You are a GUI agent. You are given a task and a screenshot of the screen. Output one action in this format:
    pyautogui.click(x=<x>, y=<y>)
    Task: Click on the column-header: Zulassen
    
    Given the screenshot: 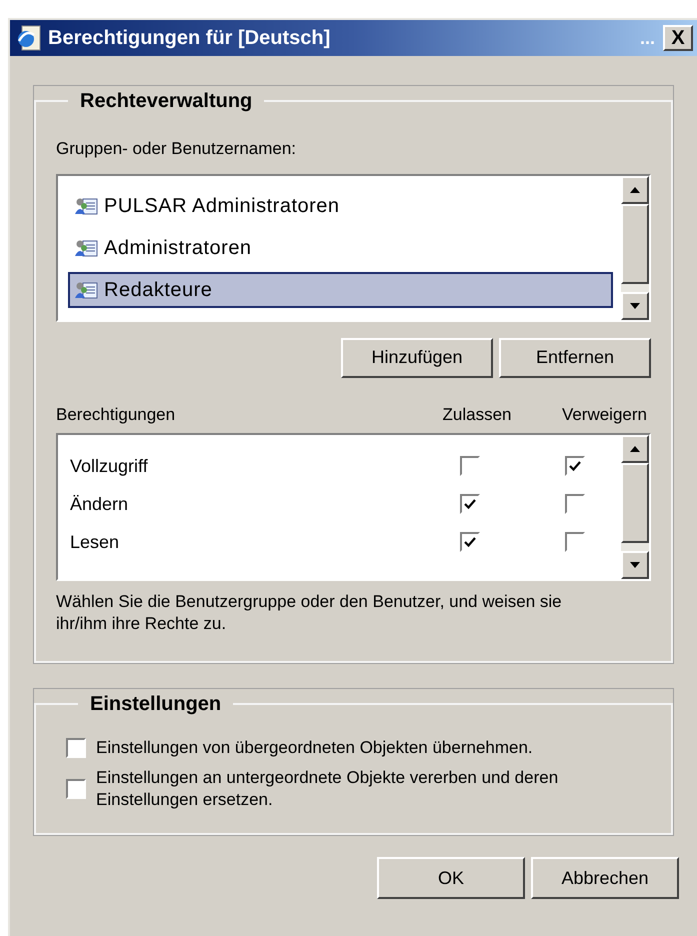 What is the action you would take?
    pyautogui.click(x=477, y=415)
    